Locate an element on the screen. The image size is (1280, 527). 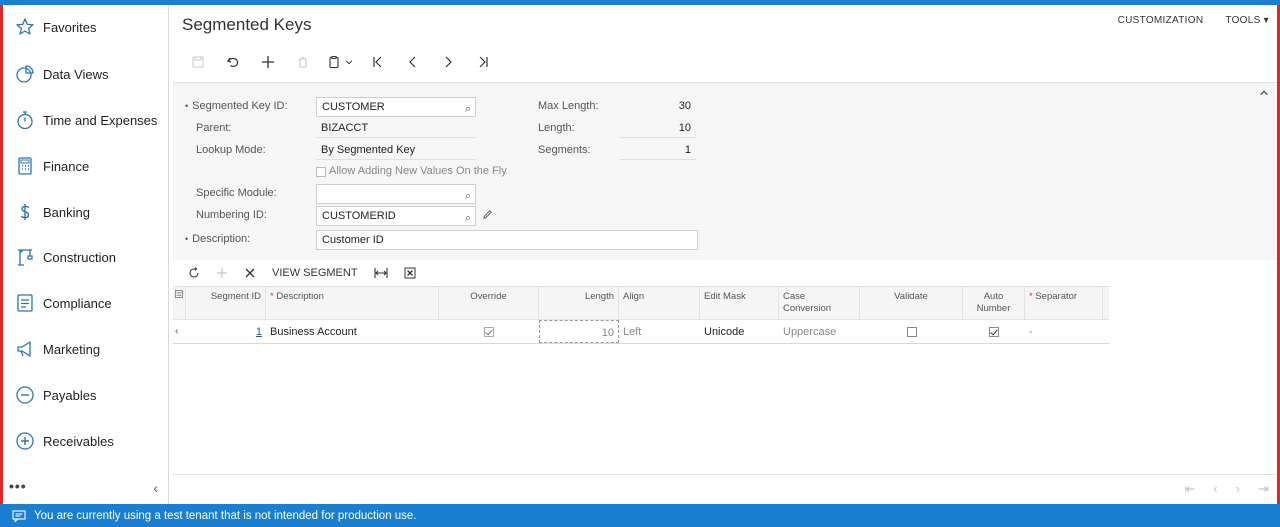
specific-module-field: ⌕ is located at coordinates (396, 194).